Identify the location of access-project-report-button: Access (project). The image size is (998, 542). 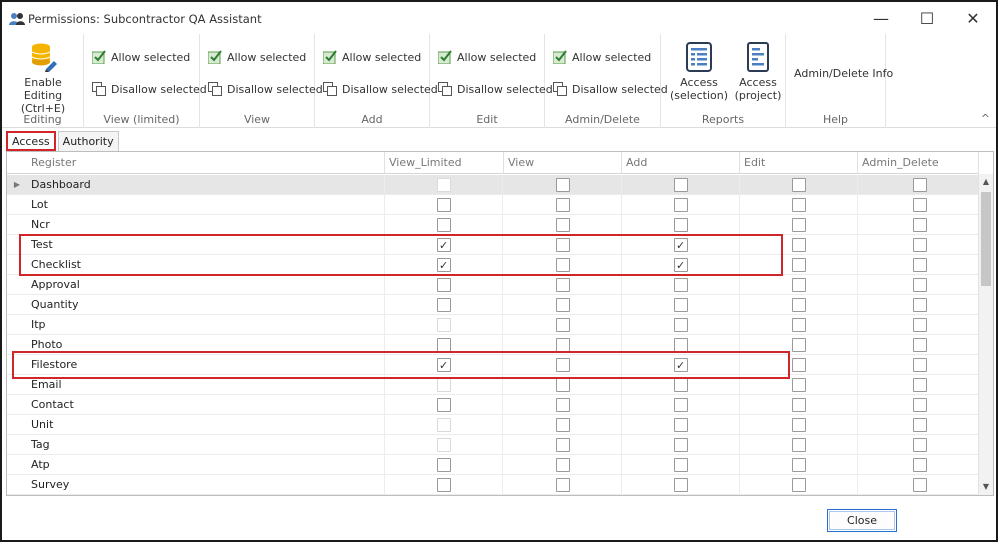
(758, 72).